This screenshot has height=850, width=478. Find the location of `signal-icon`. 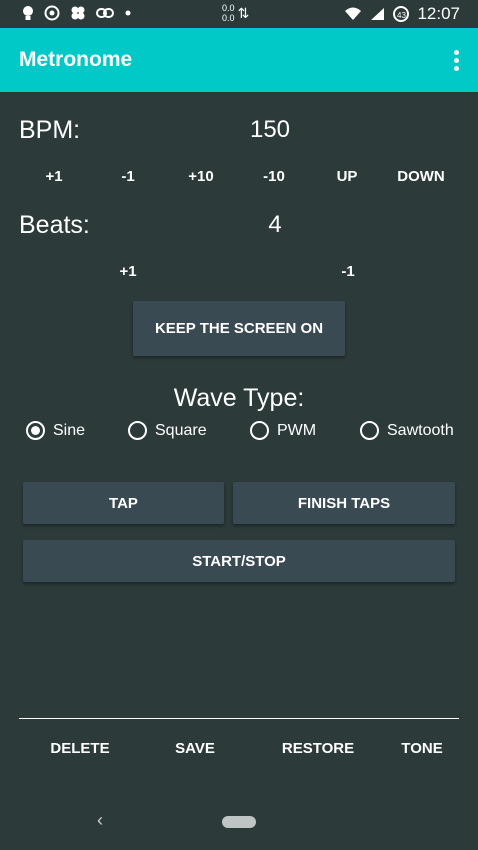

signal-icon is located at coordinates (378, 14).